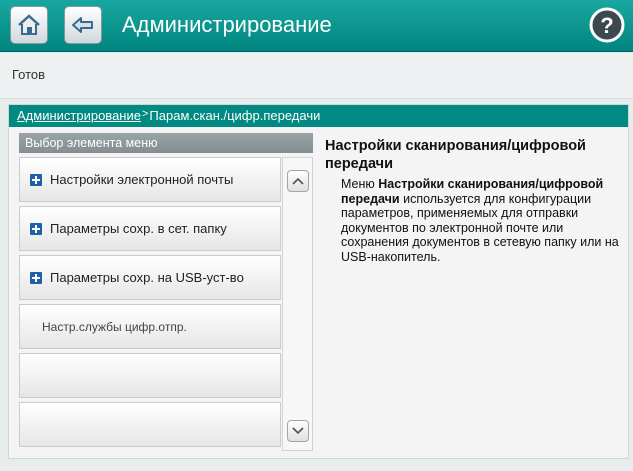 This screenshot has height=471, width=633. Describe the element at coordinates (235, 115) in the screenshot. I see `breadcrumb-current: Парам.скан./цифр.передачи` at that location.